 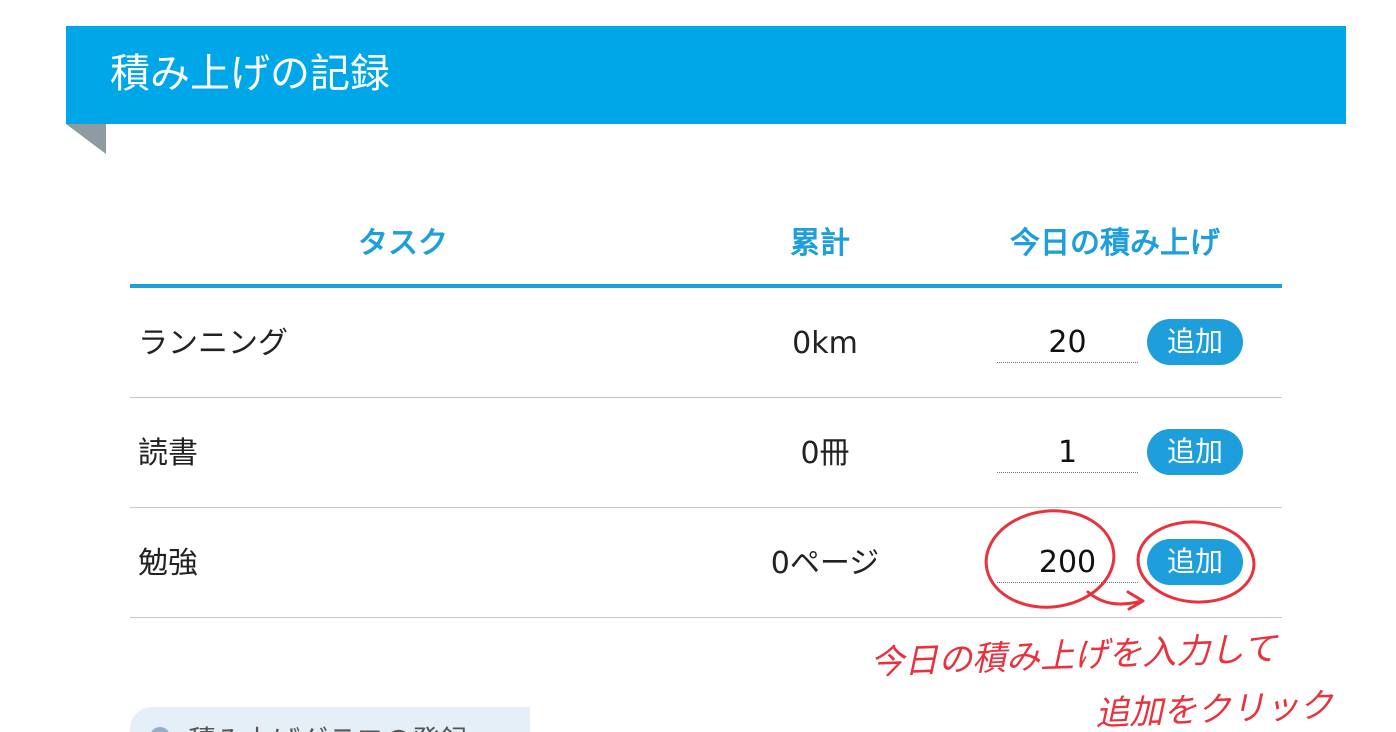 I want to click on column-header-today: 今日の積み上げ, so click(x=1115, y=243).